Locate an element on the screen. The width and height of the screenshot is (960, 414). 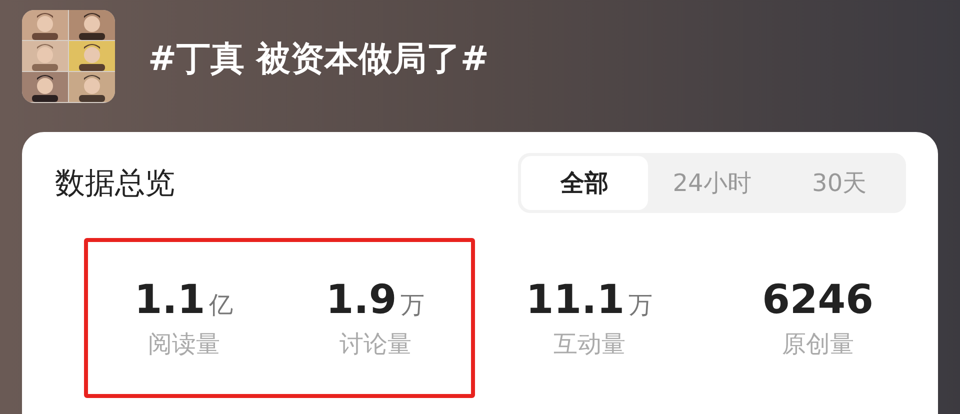
stat-value: 6246 is located at coordinates (818, 300).